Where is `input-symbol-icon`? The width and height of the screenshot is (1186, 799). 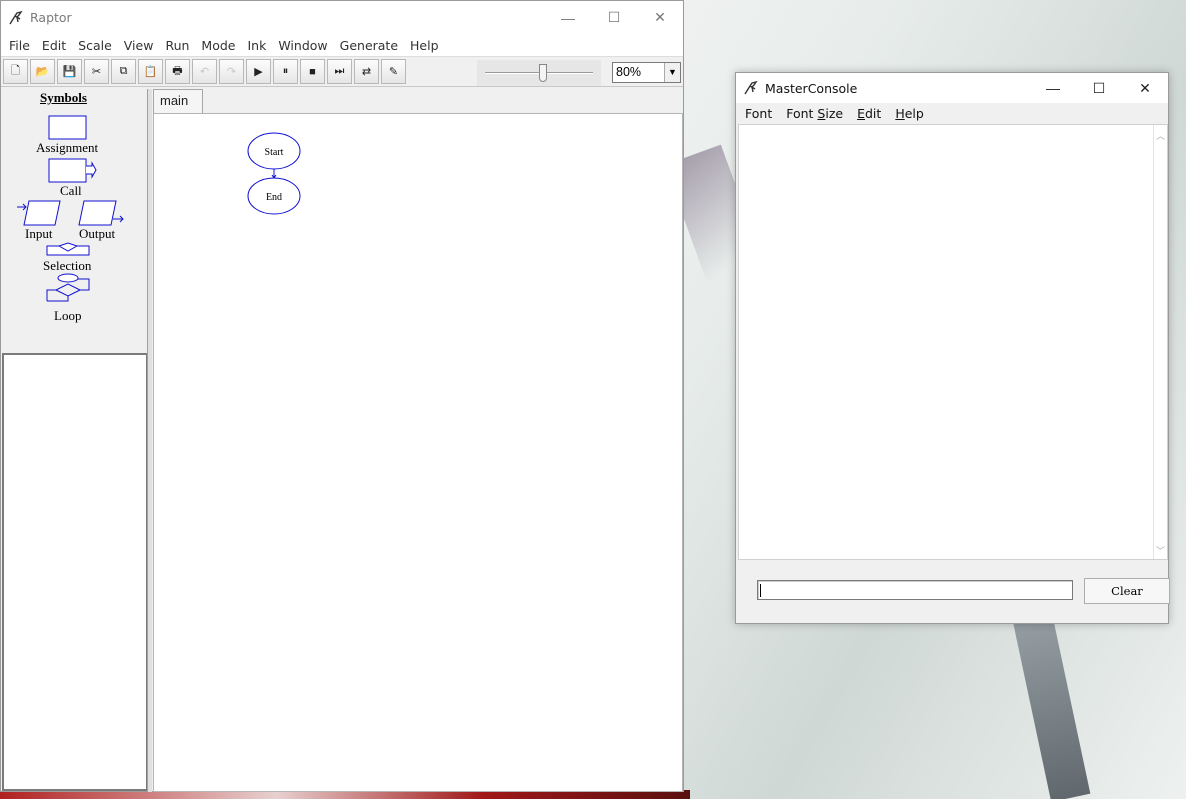
input-symbol-icon is located at coordinates (39, 213).